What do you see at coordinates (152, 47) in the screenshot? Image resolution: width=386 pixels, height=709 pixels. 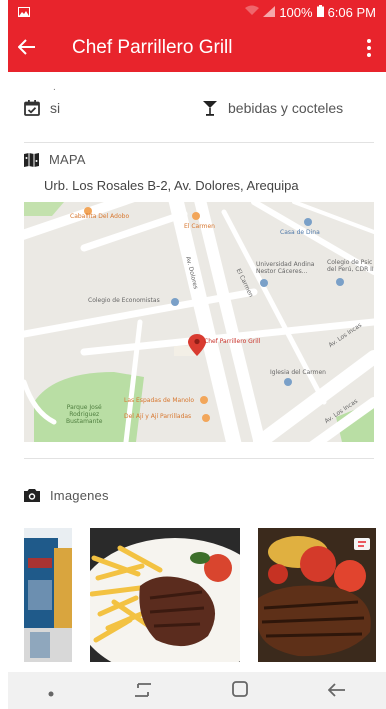 I see `page-title: Chef Parrillero Grill` at bounding box center [152, 47].